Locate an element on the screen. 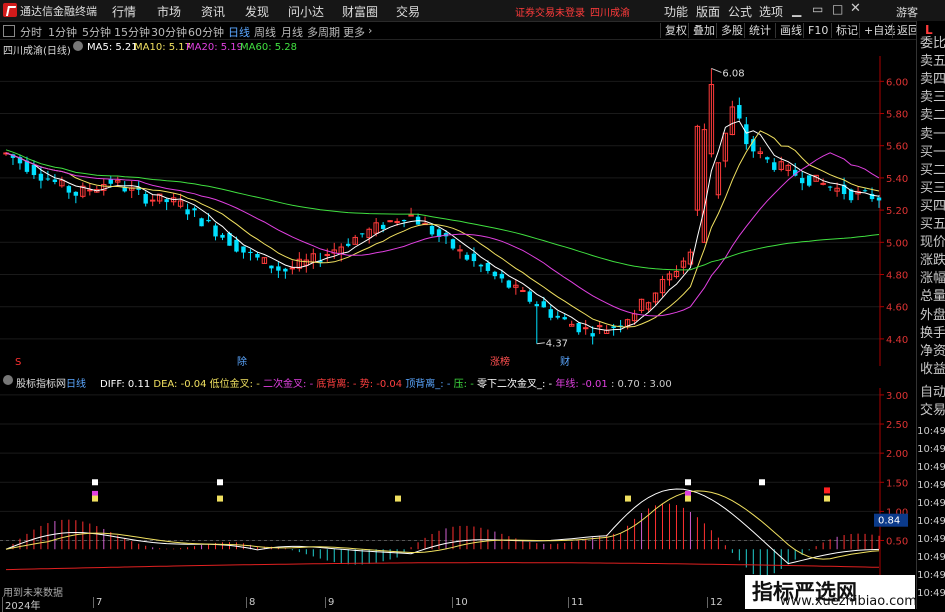  period-60min: 60分钟 is located at coordinates (206, 32).